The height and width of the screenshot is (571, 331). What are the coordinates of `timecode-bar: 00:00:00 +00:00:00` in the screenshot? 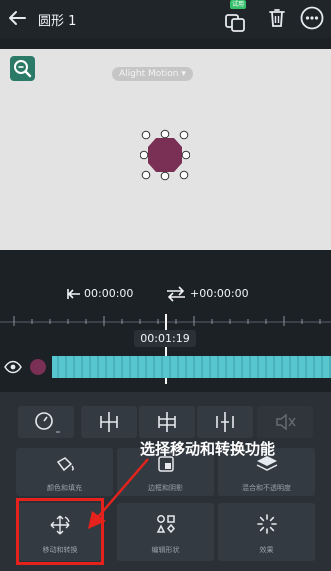 It's located at (165, 294).